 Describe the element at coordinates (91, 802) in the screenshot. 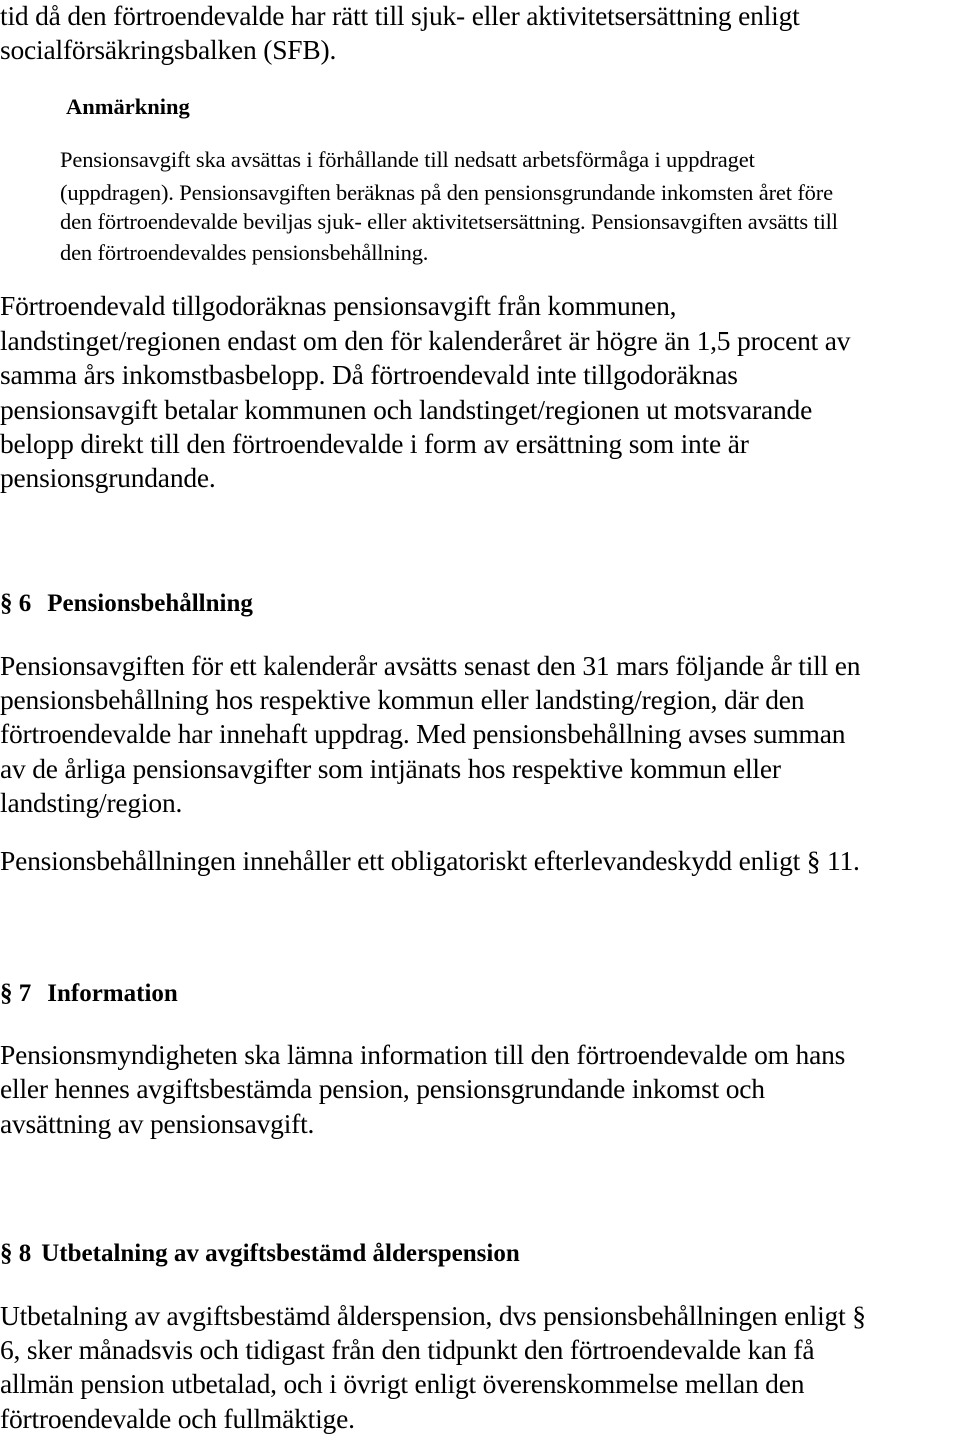

I see `text-line: landsting/region.` at that location.